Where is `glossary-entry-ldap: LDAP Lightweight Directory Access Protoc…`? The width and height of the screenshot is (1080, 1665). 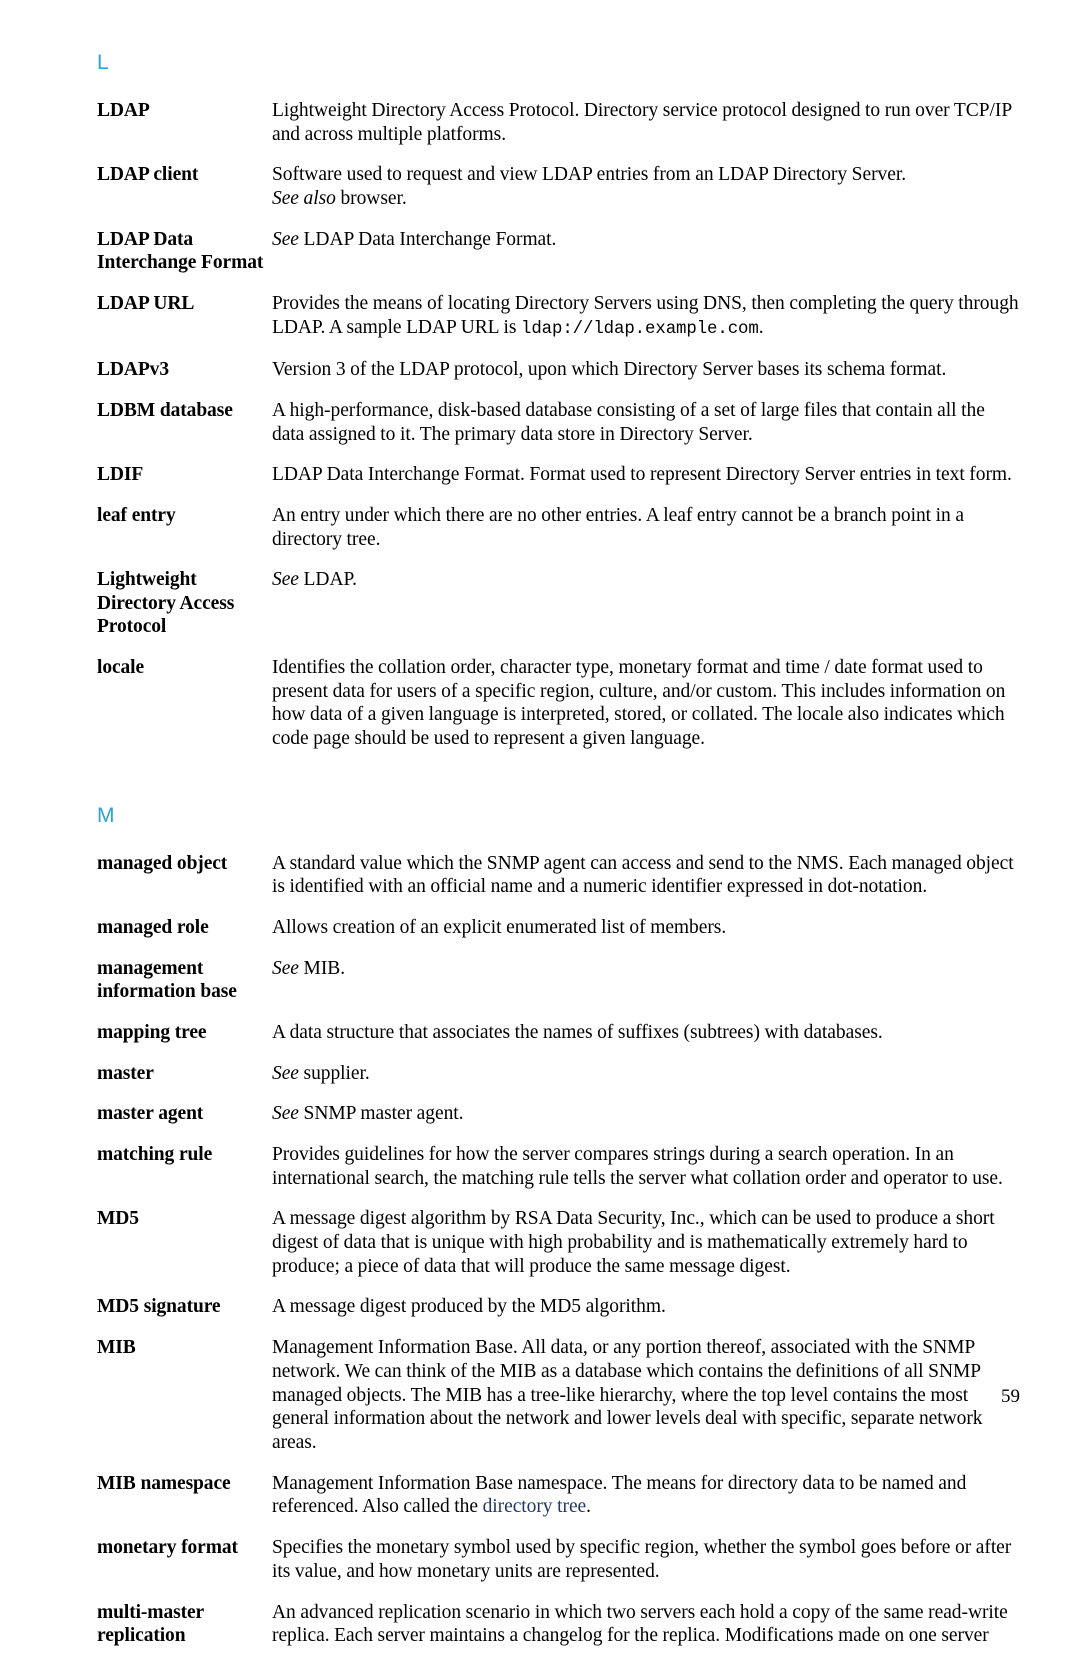
glossary-entry-ldap: LDAP Lightweight Directory Access Protoc… is located at coordinates (558, 131).